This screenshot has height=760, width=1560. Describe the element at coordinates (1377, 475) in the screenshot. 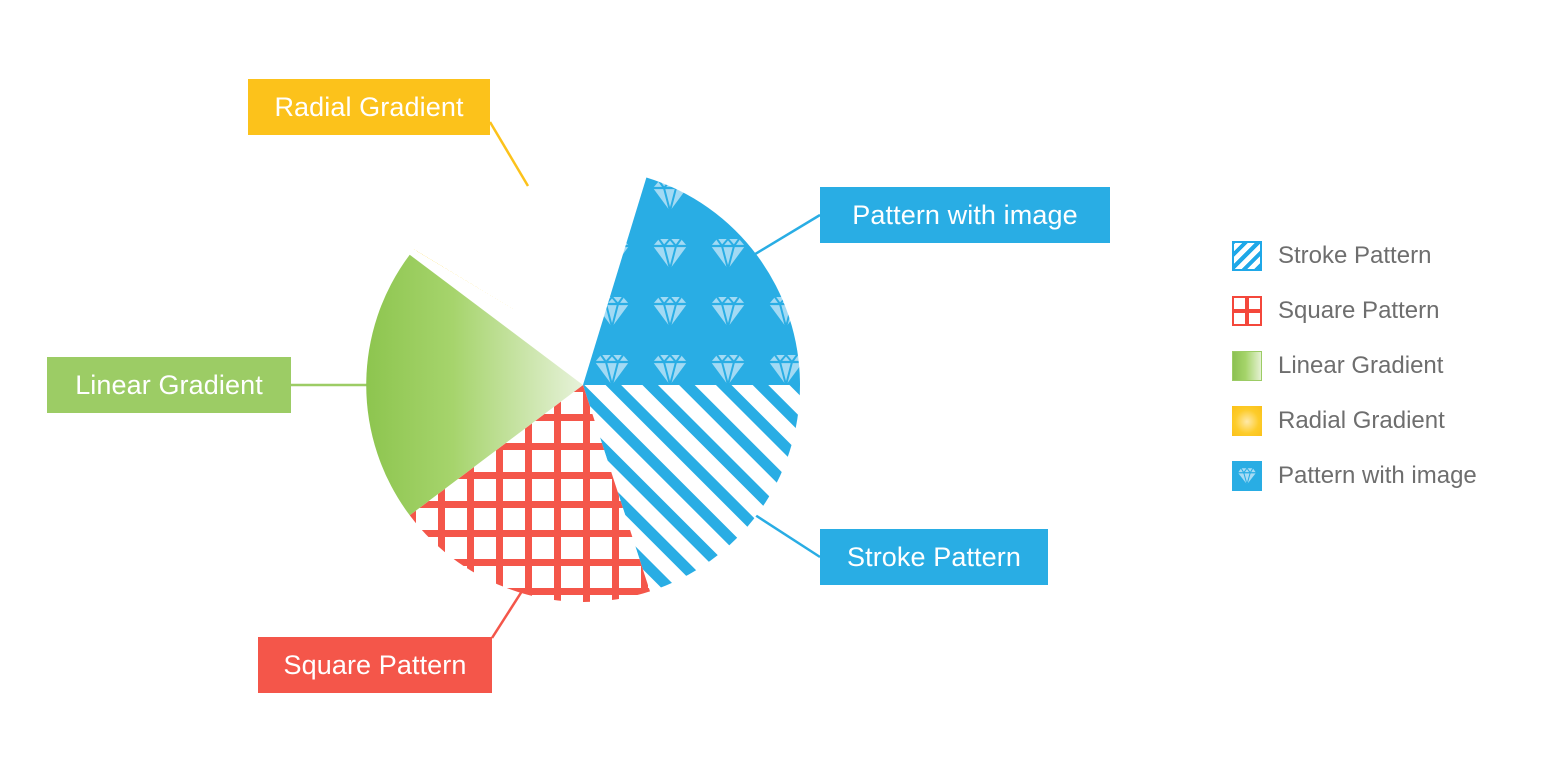

I see `legend-item-label: Pattern with image` at that location.